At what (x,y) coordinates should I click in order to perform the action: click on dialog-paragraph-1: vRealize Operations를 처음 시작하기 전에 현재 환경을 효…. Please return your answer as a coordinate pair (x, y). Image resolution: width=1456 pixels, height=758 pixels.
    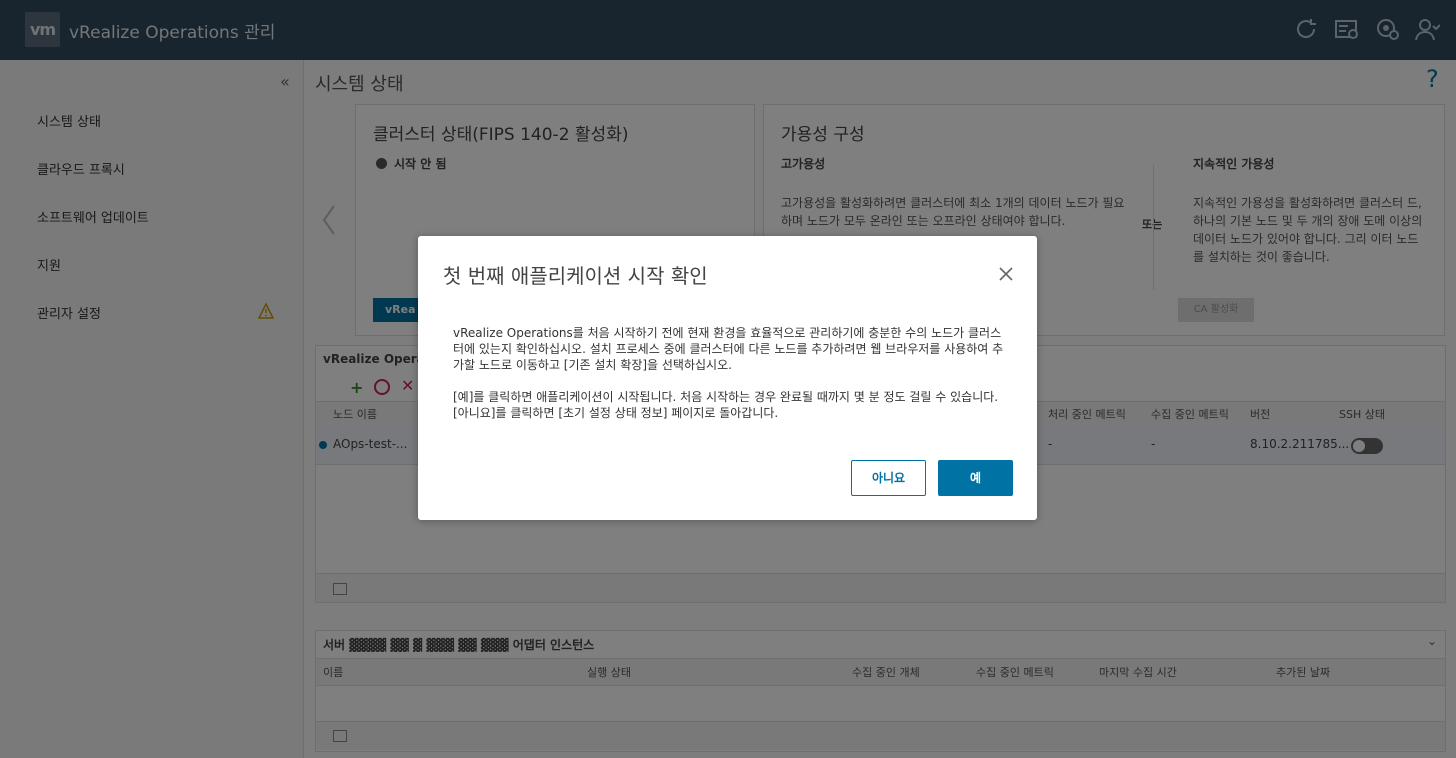
    Looking at the image, I should click on (728, 349).